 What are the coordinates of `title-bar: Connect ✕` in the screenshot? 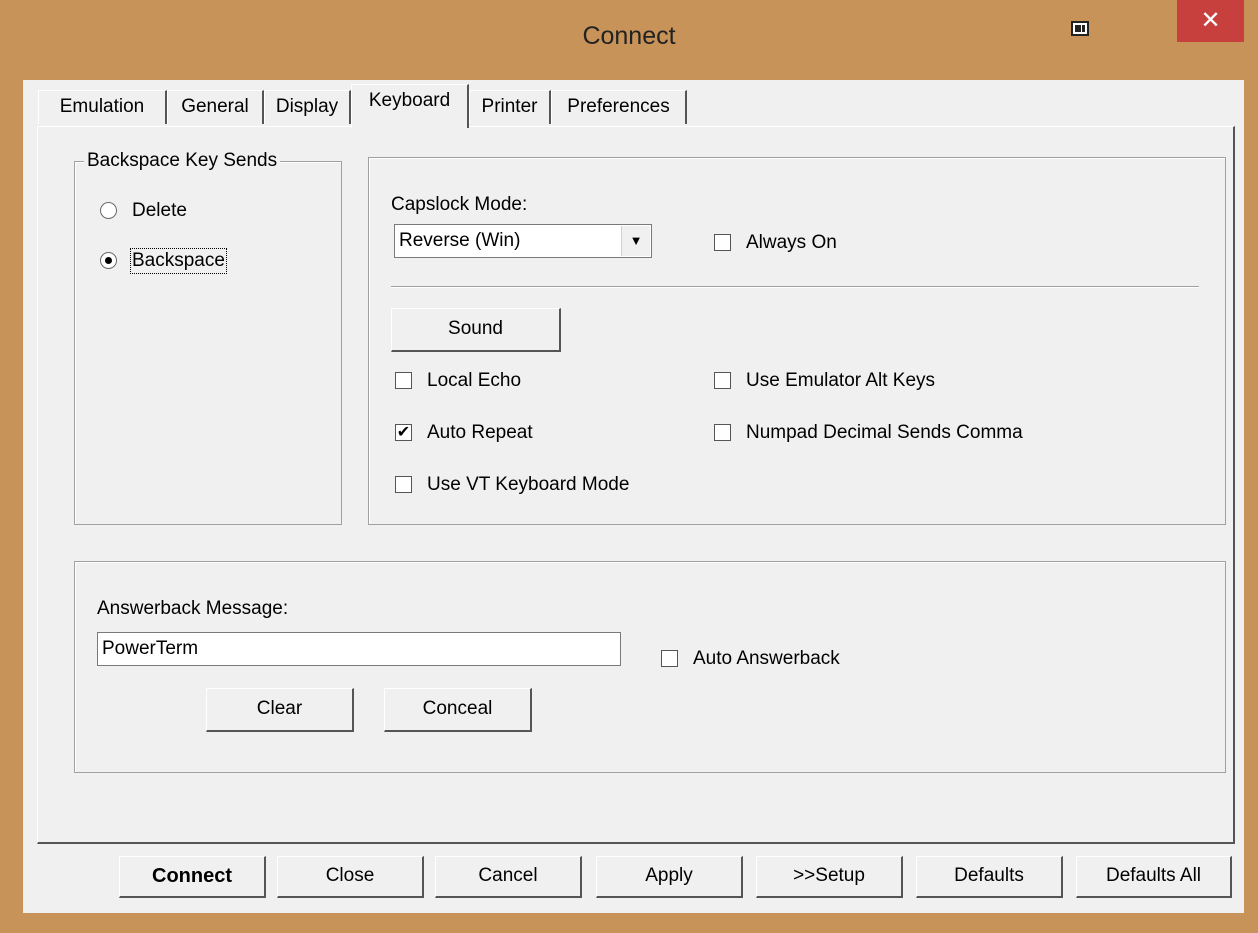 It's located at (629, 40).